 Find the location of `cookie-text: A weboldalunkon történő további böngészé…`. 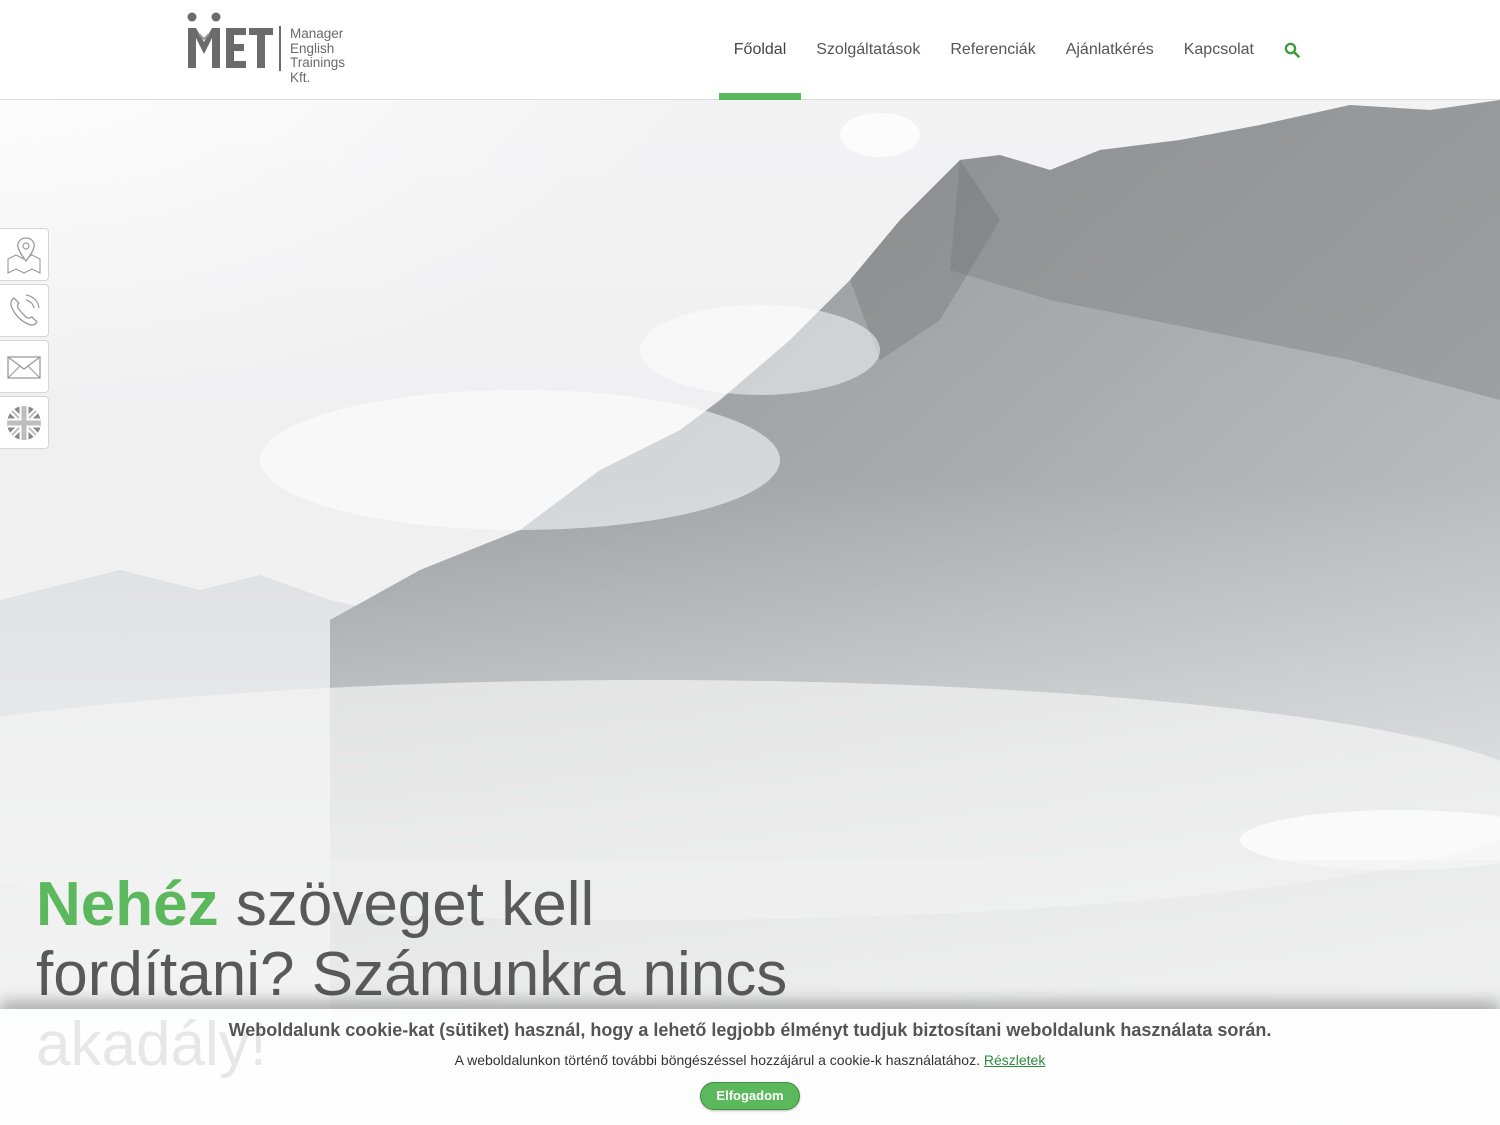

cookie-text: A weboldalunkon történő további böngészé… is located at coordinates (719, 1060).